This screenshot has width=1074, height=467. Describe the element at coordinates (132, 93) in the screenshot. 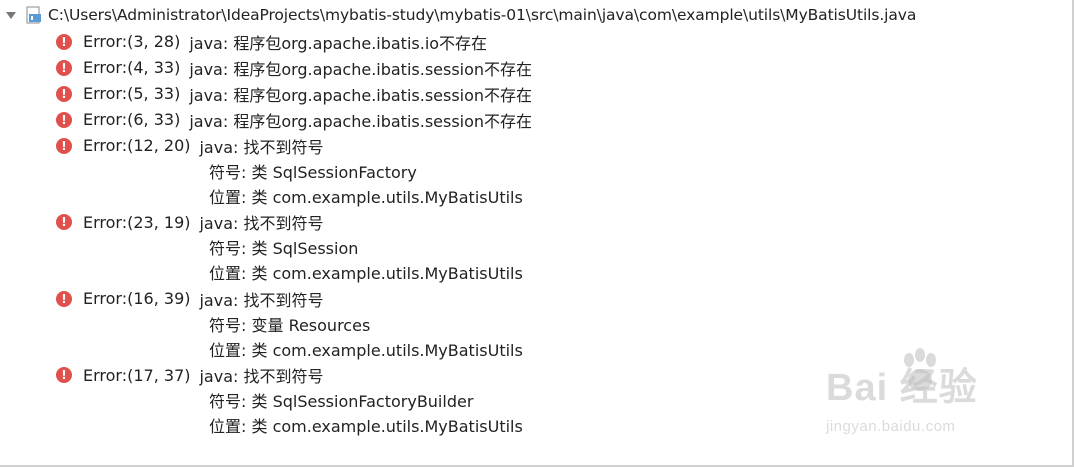

I see `error-location: Error:(5, 33)` at that location.